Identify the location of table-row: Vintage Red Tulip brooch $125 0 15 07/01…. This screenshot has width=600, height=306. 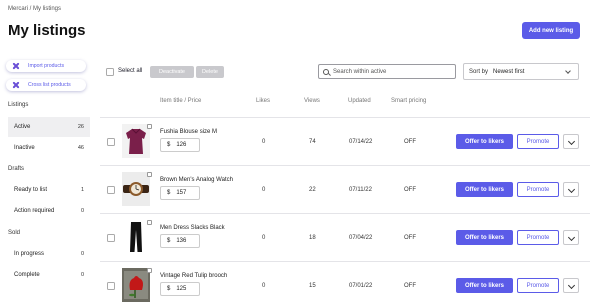
(345, 283).